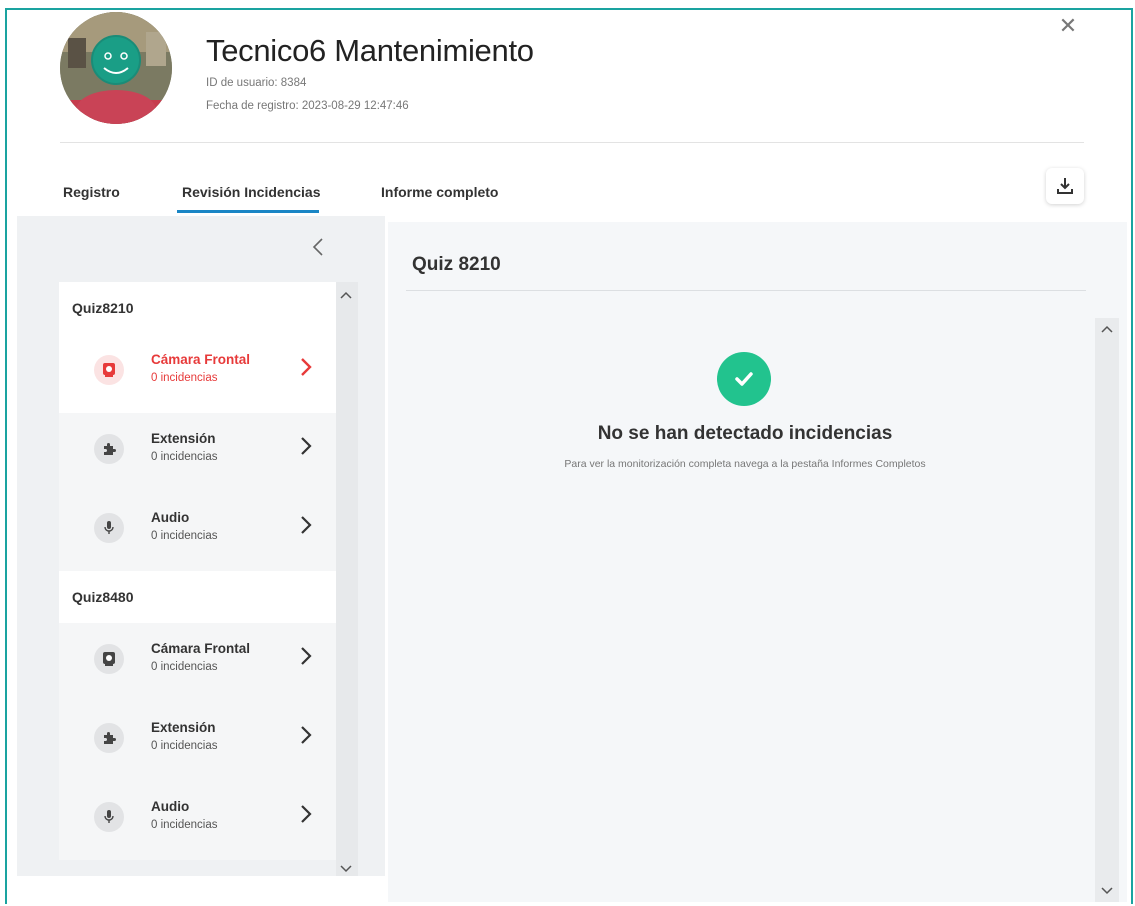 Image resolution: width=1135 pixels, height=906 pixels. What do you see at coordinates (197, 597) in the screenshot?
I see `group-header-quiz8480: Quiz8480` at bounding box center [197, 597].